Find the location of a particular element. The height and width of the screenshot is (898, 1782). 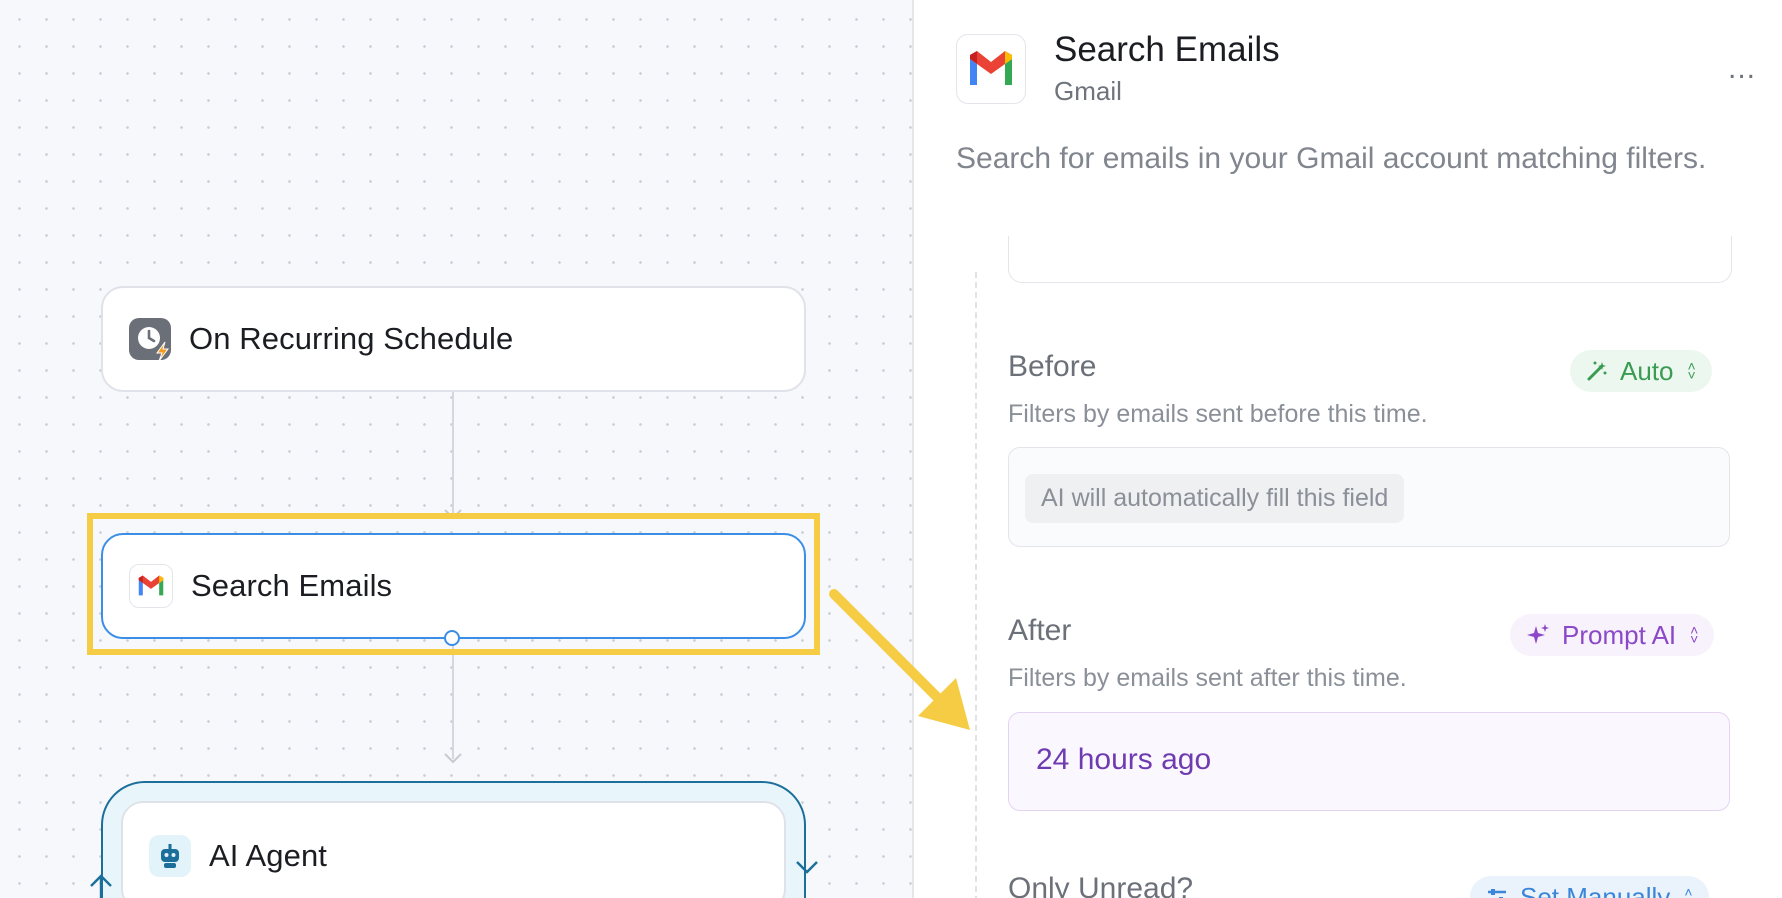

panel-header: Search Emails Gmail is located at coordinates (1118, 68).